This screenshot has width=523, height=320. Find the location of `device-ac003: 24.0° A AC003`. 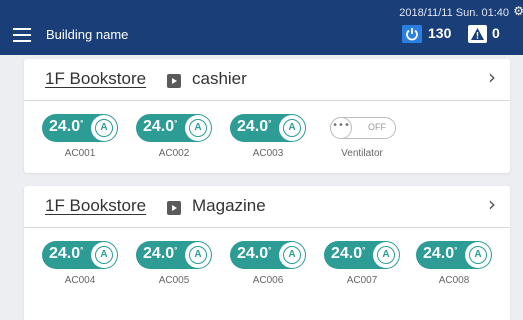

device-ac003: 24.0° A AC003 is located at coordinates (268, 141).